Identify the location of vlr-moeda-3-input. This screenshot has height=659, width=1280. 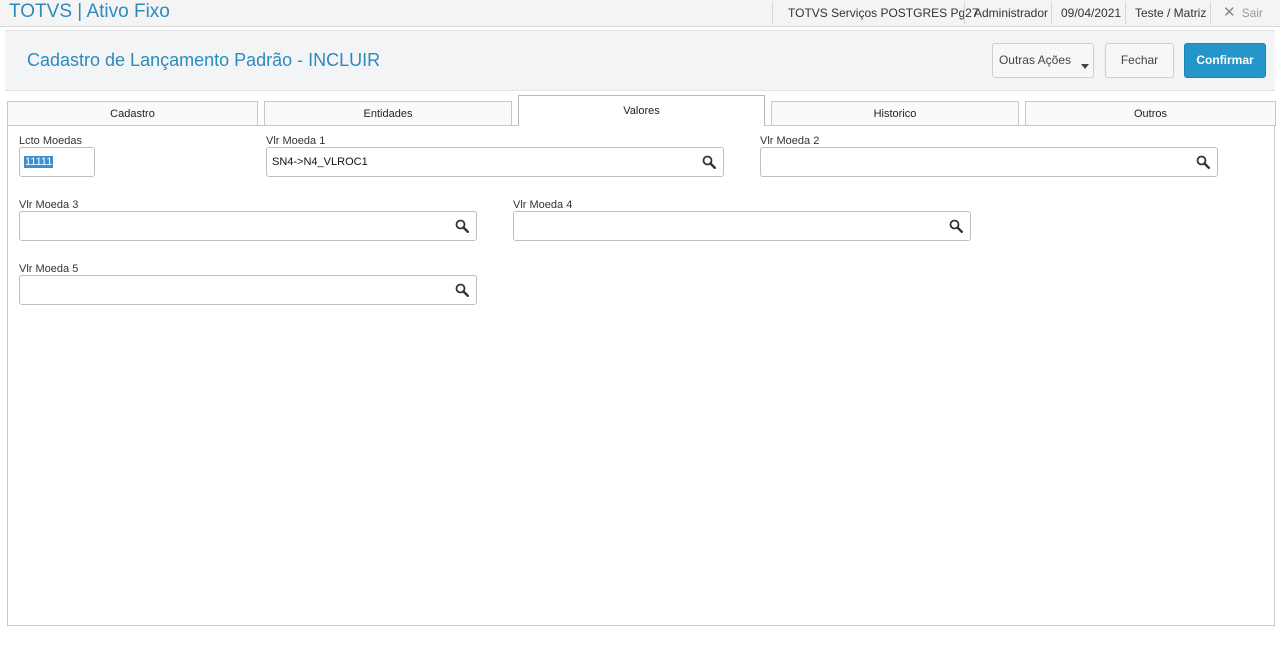
(248, 226).